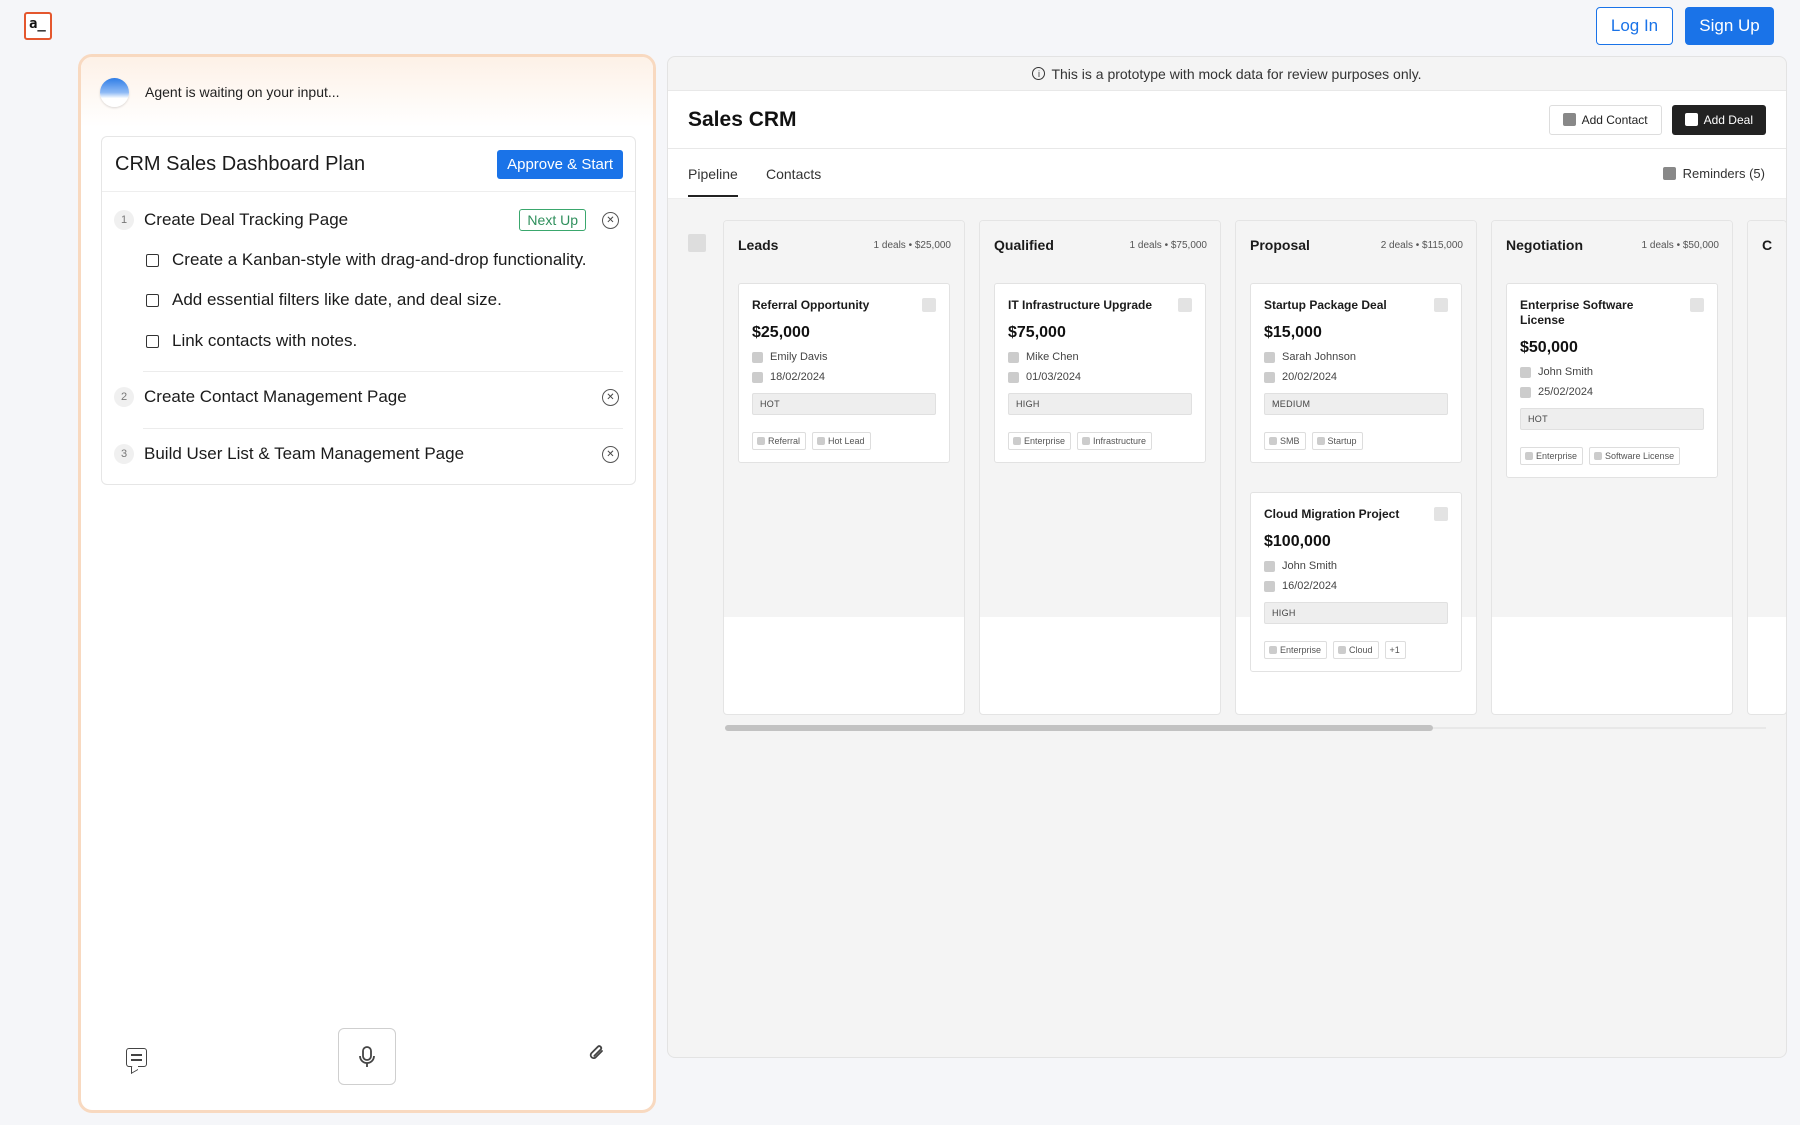  I want to click on task-label: Link contacts with notes., so click(265, 340).